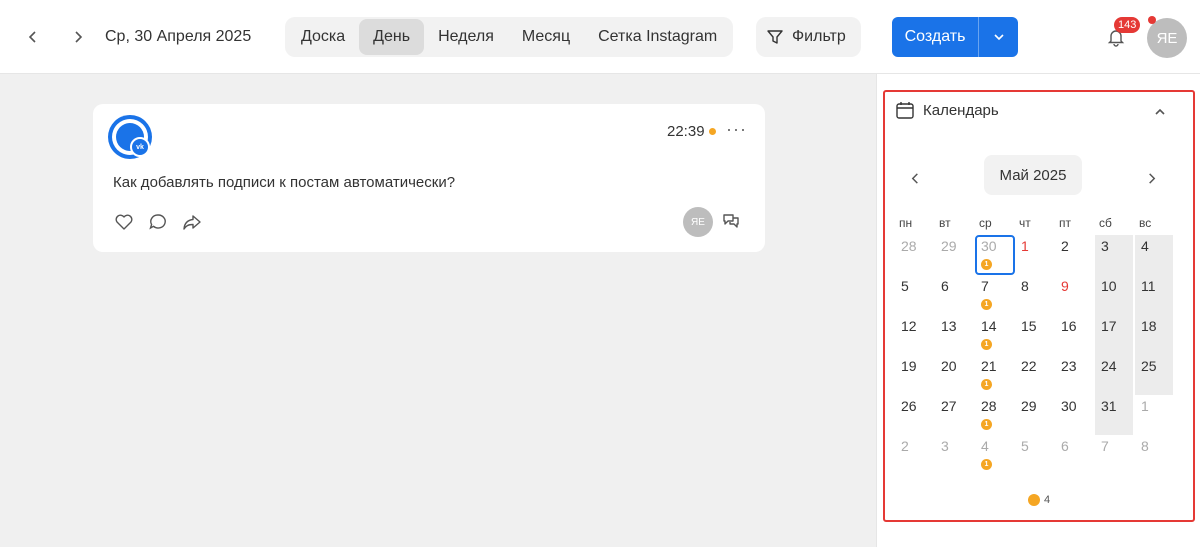 The width and height of the screenshot is (1200, 547). Describe the element at coordinates (1075, 295) in the screenshot. I see `calendar-day: 9` at that location.